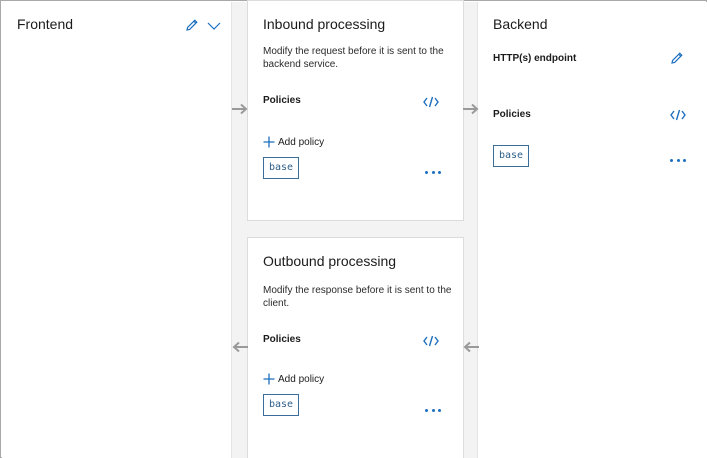  I want to click on inbound-add-policy-label: Add policy, so click(301, 142).